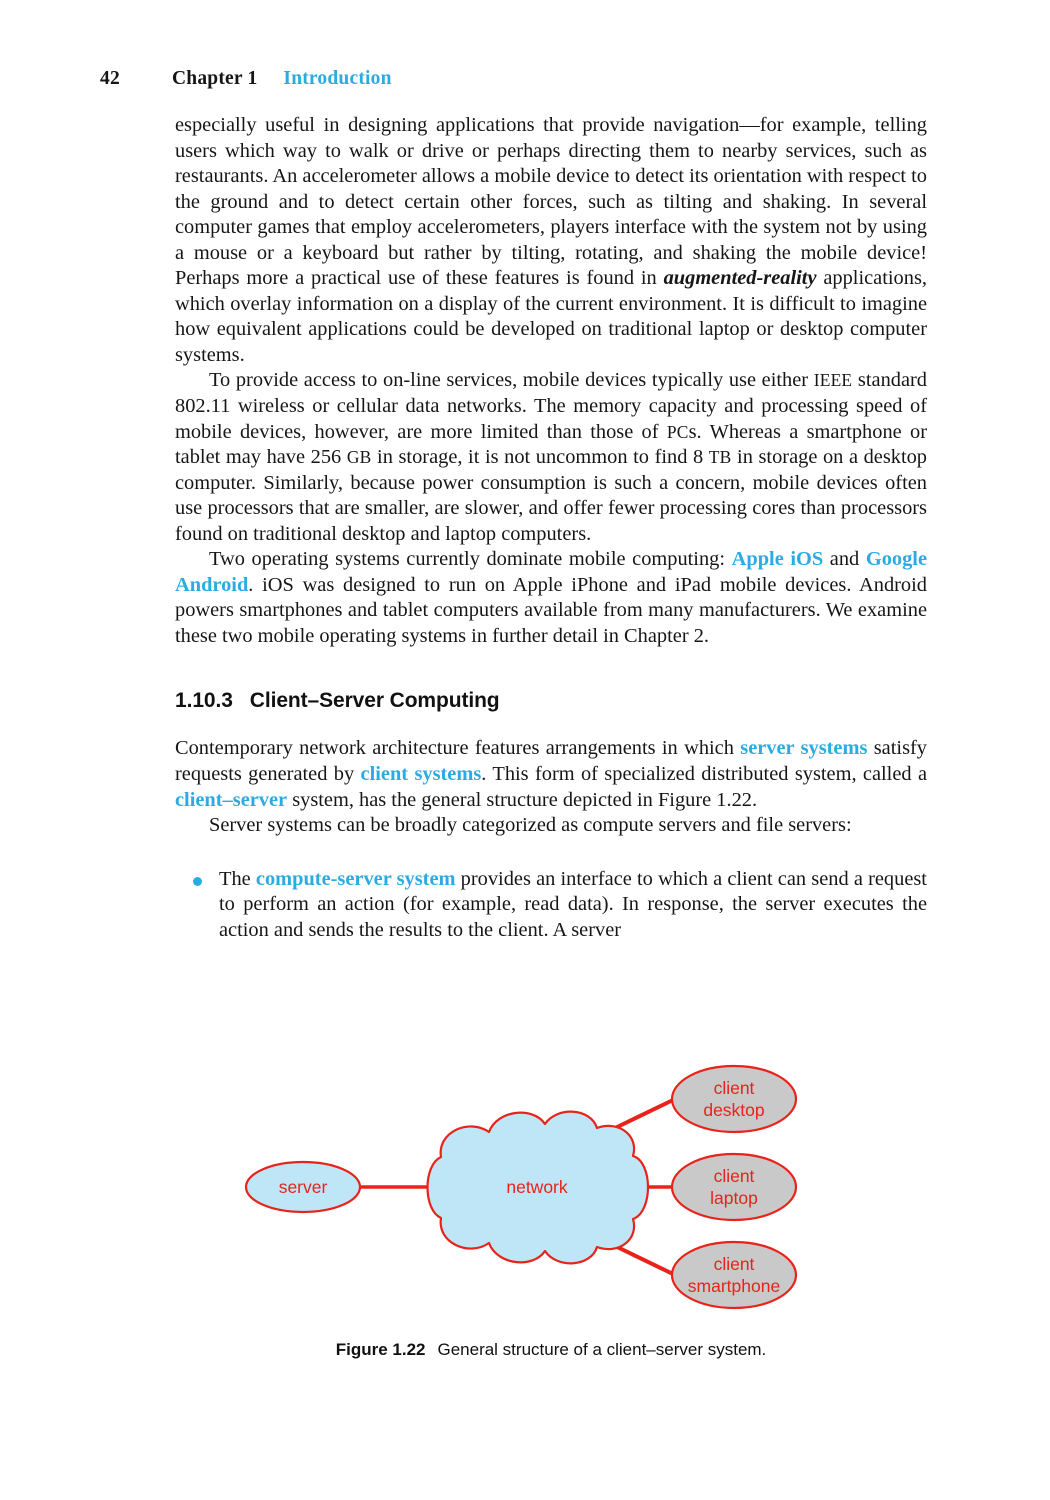 Image resolution: width=1050 pixels, height=1500 pixels. What do you see at coordinates (734, 1286) in the screenshot?
I see `client-smartphone-label-line2: smartphone` at bounding box center [734, 1286].